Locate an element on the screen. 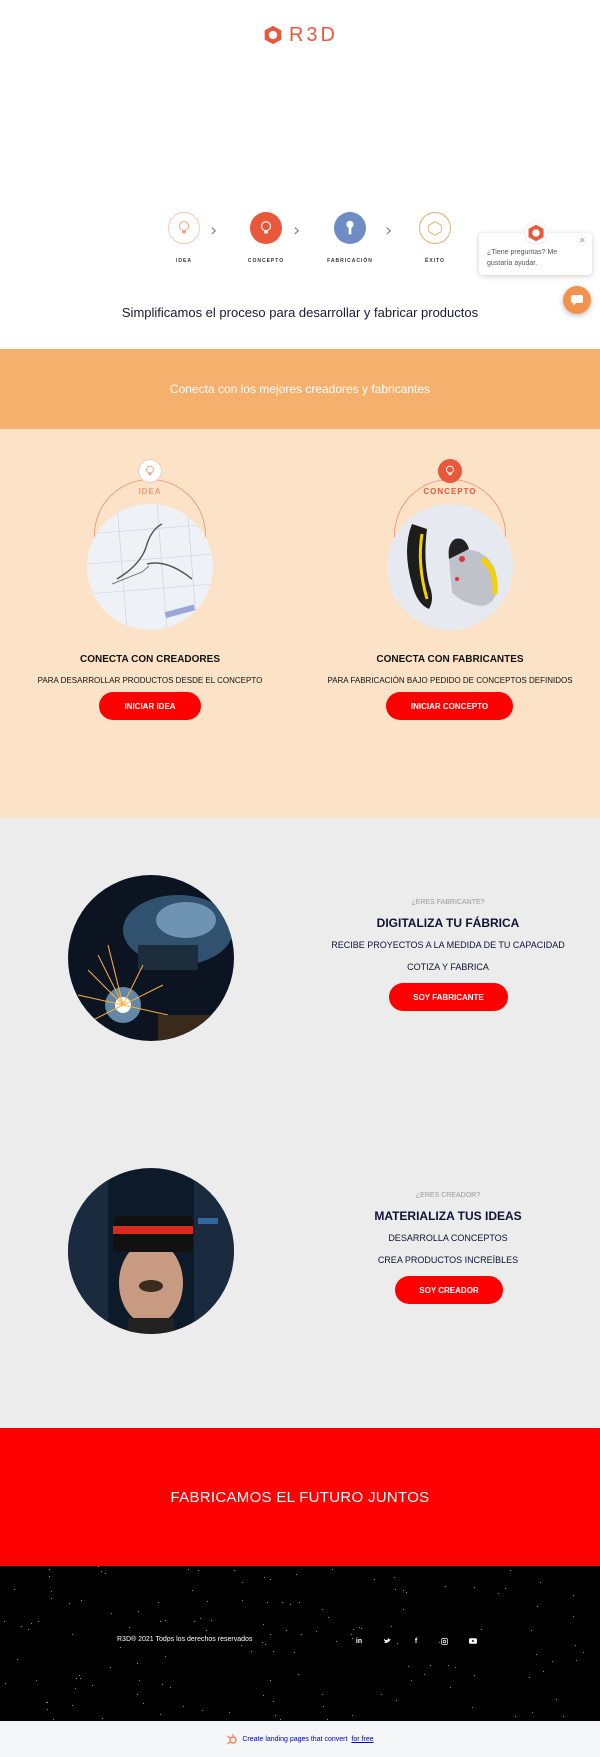  start-idea-button: INICIAR IDEA is located at coordinates (150, 706).